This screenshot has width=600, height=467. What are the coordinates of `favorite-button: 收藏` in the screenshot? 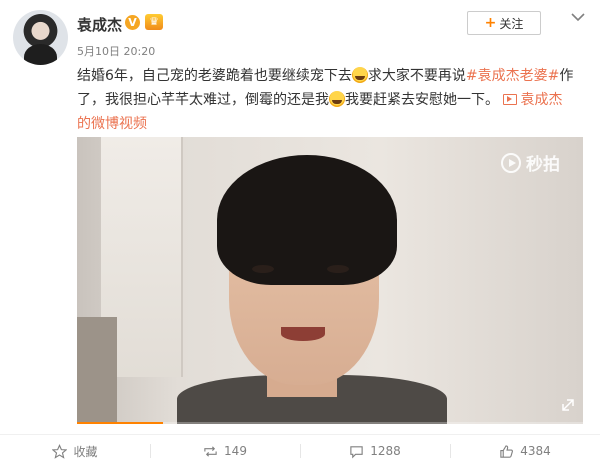 It's located at (75, 451).